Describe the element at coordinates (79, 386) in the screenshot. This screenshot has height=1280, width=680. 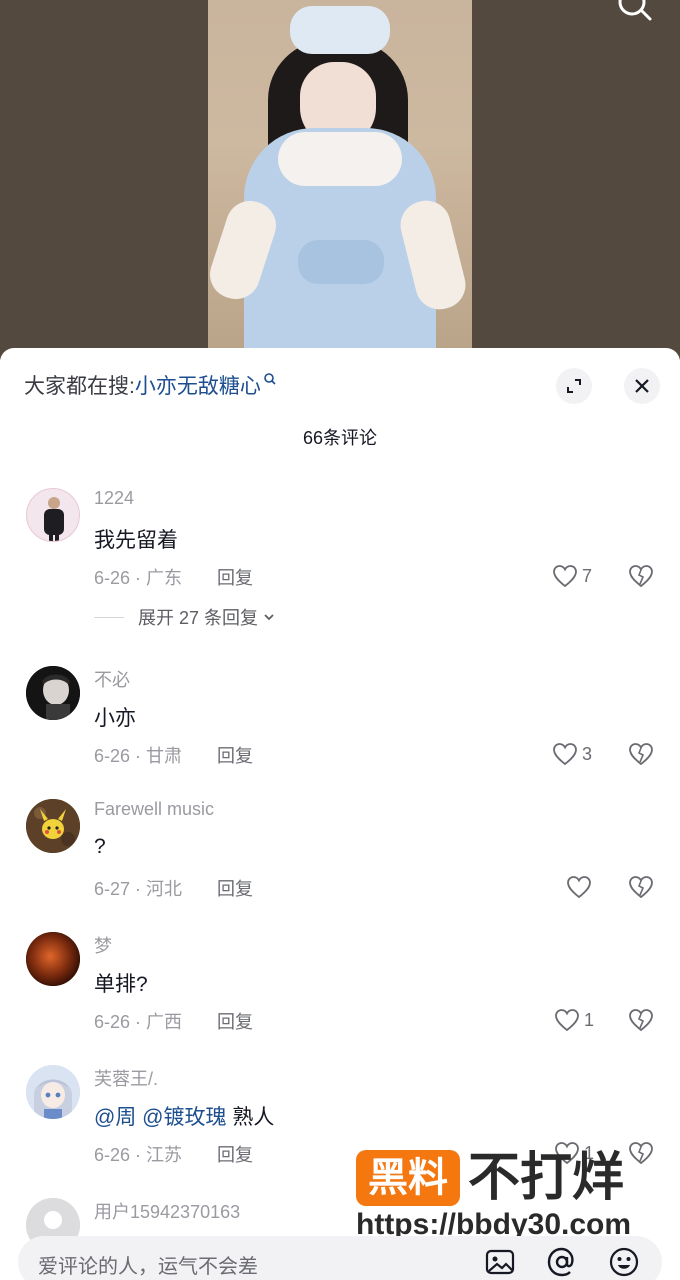
I see `trending-search-prefix: 大家都在搜:` at that location.